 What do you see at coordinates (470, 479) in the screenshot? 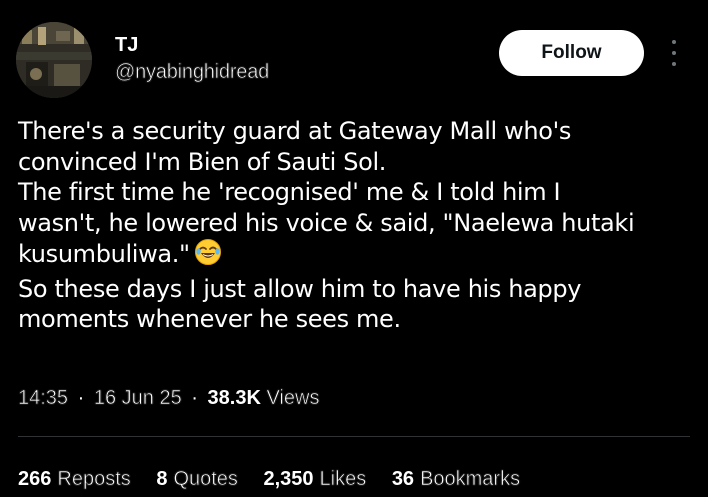
I see `bookmarks-label: Bookmarks` at bounding box center [470, 479].